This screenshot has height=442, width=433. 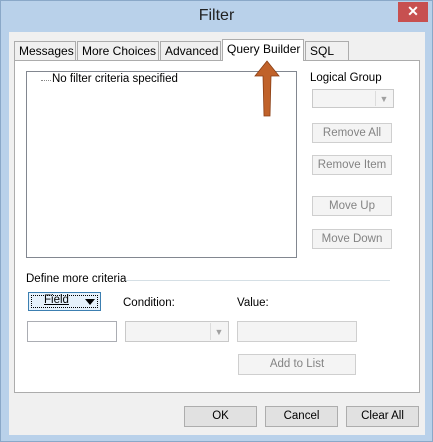 What do you see at coordinates (352, 206) in the screenshot?
I see `move-up-button: Move Up` at bounding box center [352, 206].